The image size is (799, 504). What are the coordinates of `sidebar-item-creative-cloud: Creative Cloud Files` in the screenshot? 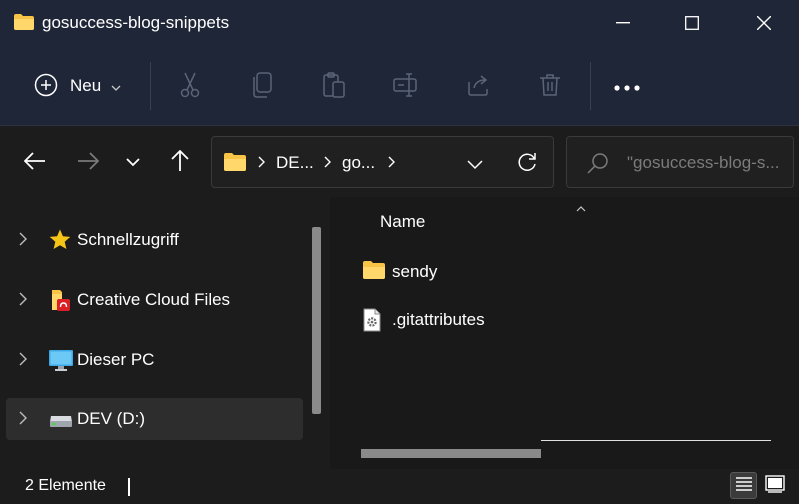 It's located at (154, 300).